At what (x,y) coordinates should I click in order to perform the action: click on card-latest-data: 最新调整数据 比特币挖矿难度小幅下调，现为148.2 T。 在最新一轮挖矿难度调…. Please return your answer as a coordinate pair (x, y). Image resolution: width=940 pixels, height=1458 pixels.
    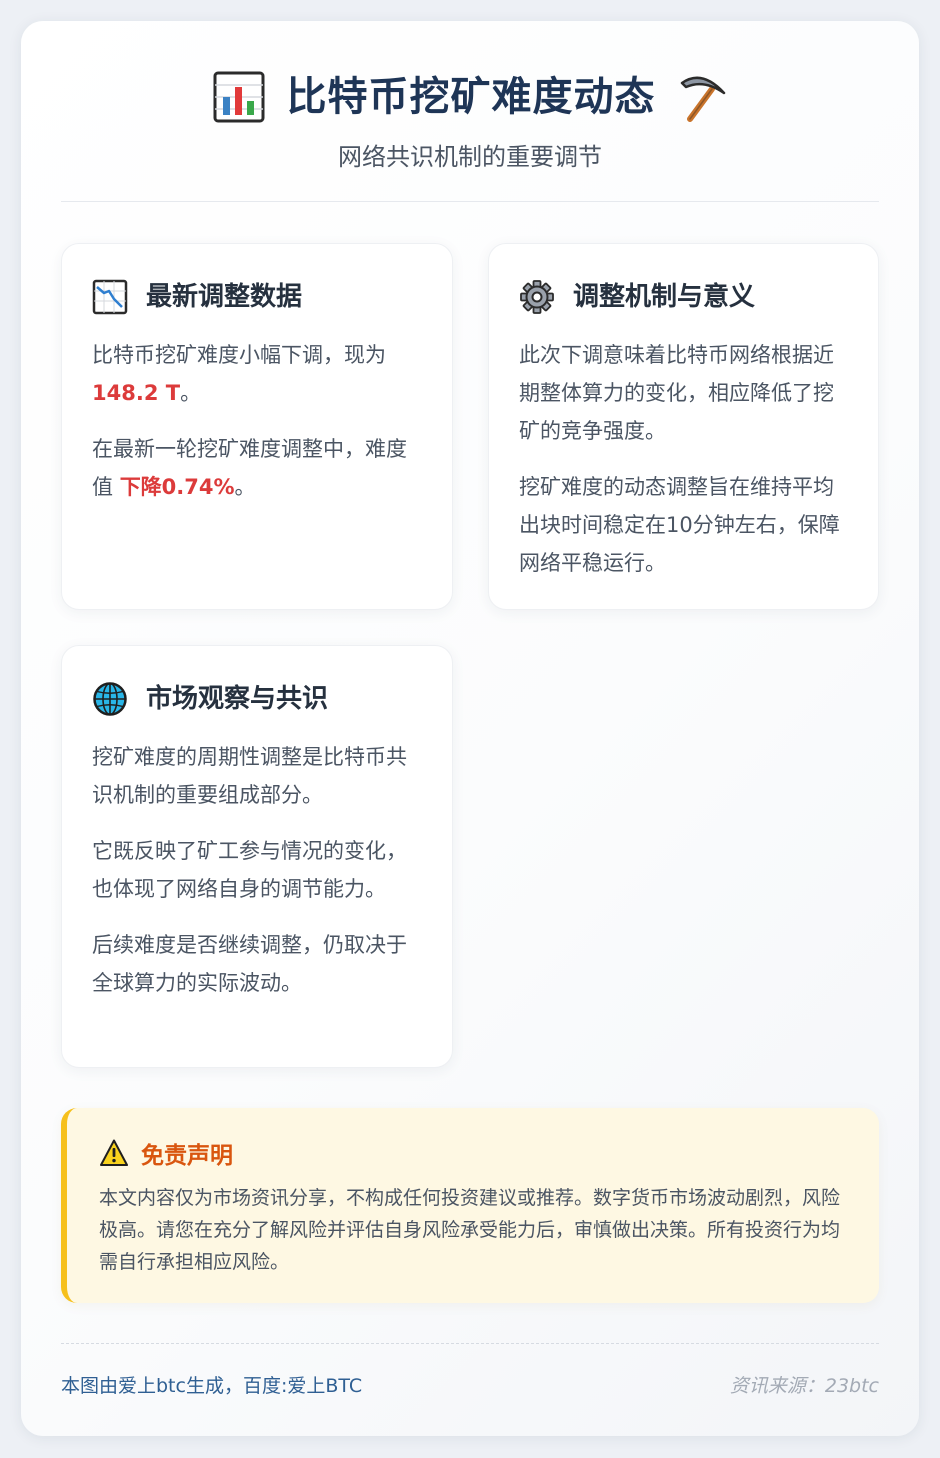
    Looking at the image, I should click on (257, 426).